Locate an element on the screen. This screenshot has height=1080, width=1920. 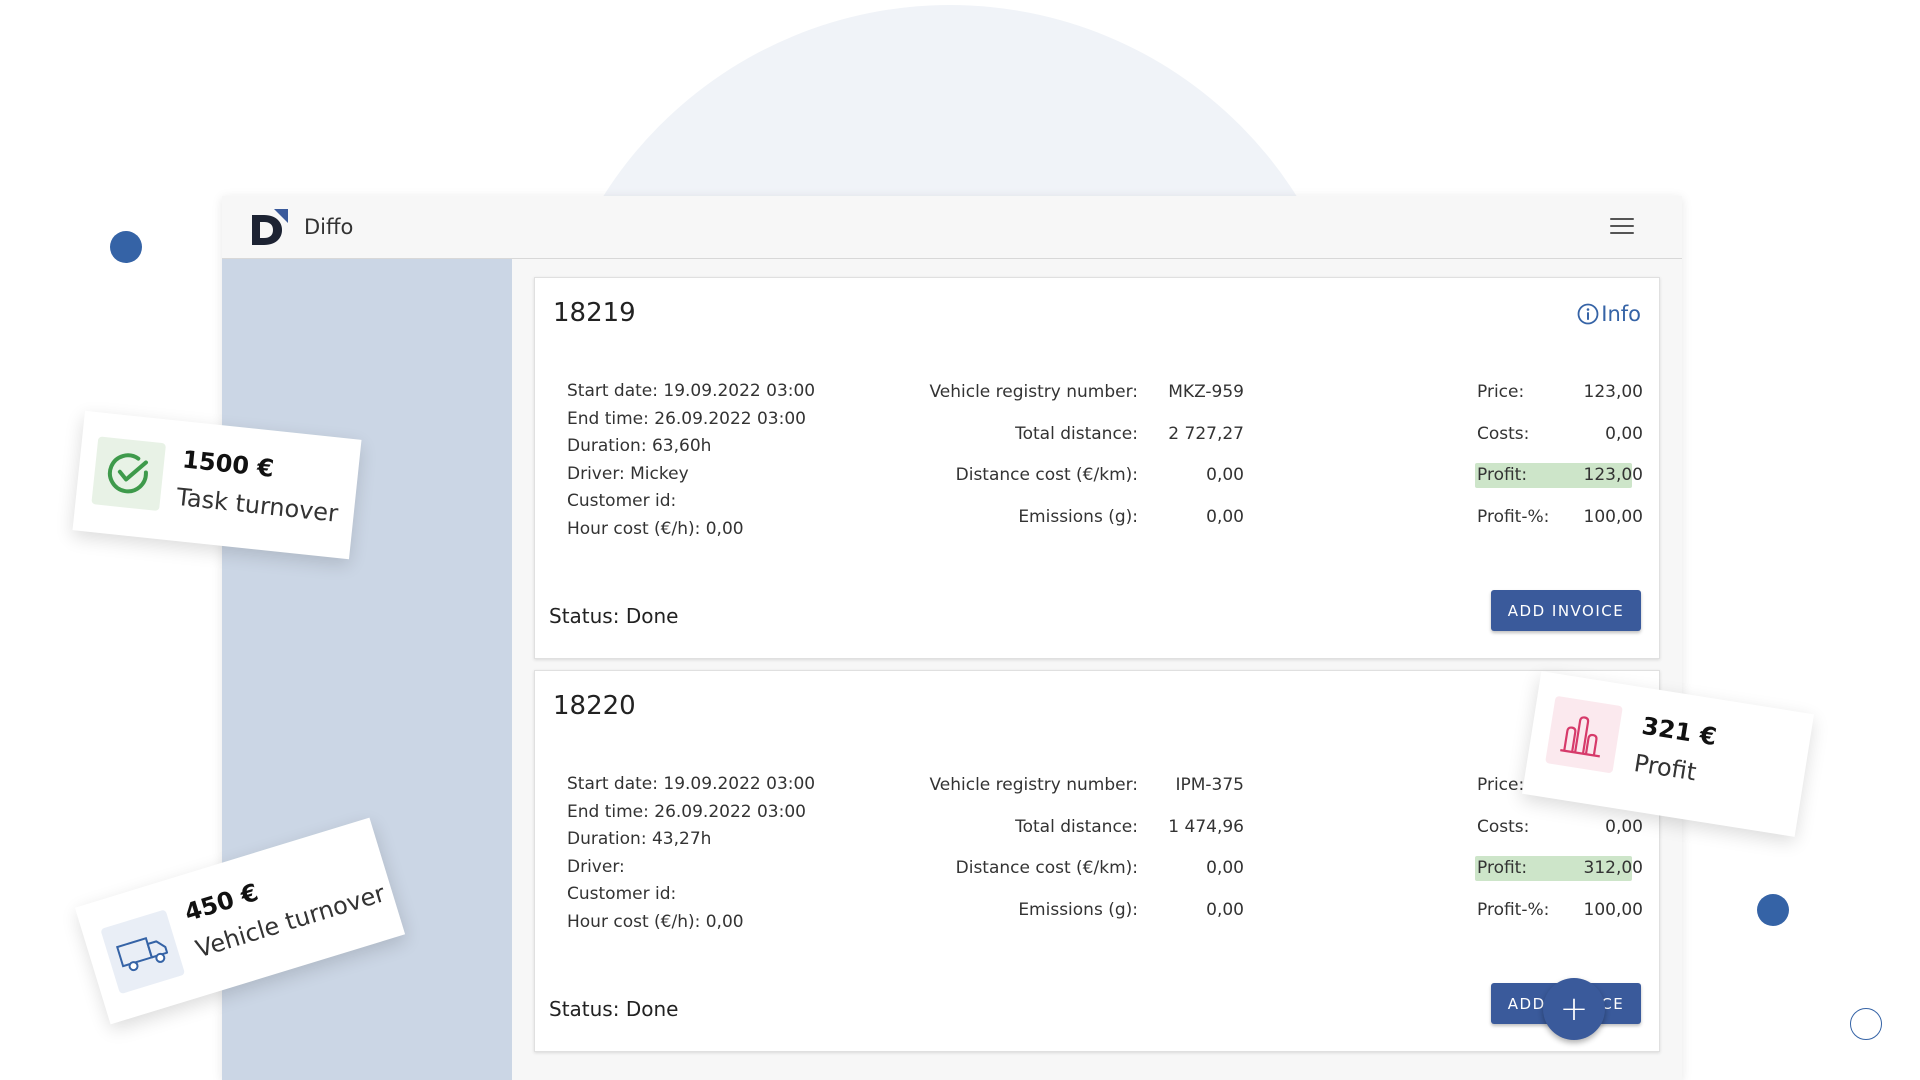
vehicle-reg-value: IPM-375 is located at coordinates (1209, 785).